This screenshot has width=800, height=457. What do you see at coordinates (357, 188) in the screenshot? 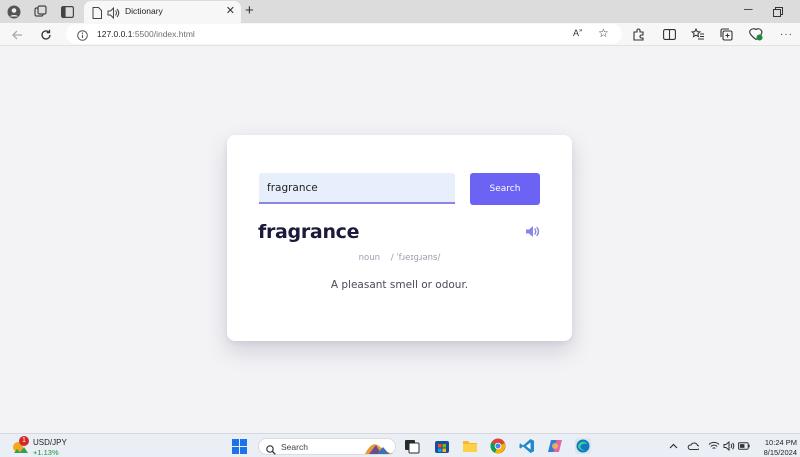
I see `word-search-input` at bounding box center [357, 188].